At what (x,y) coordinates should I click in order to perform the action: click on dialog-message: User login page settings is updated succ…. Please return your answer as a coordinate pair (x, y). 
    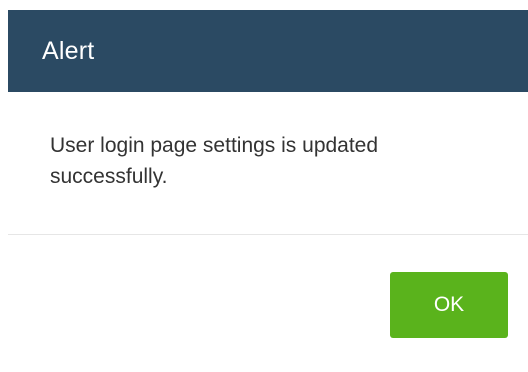
    Looking at the image, I should click on (214, 161).